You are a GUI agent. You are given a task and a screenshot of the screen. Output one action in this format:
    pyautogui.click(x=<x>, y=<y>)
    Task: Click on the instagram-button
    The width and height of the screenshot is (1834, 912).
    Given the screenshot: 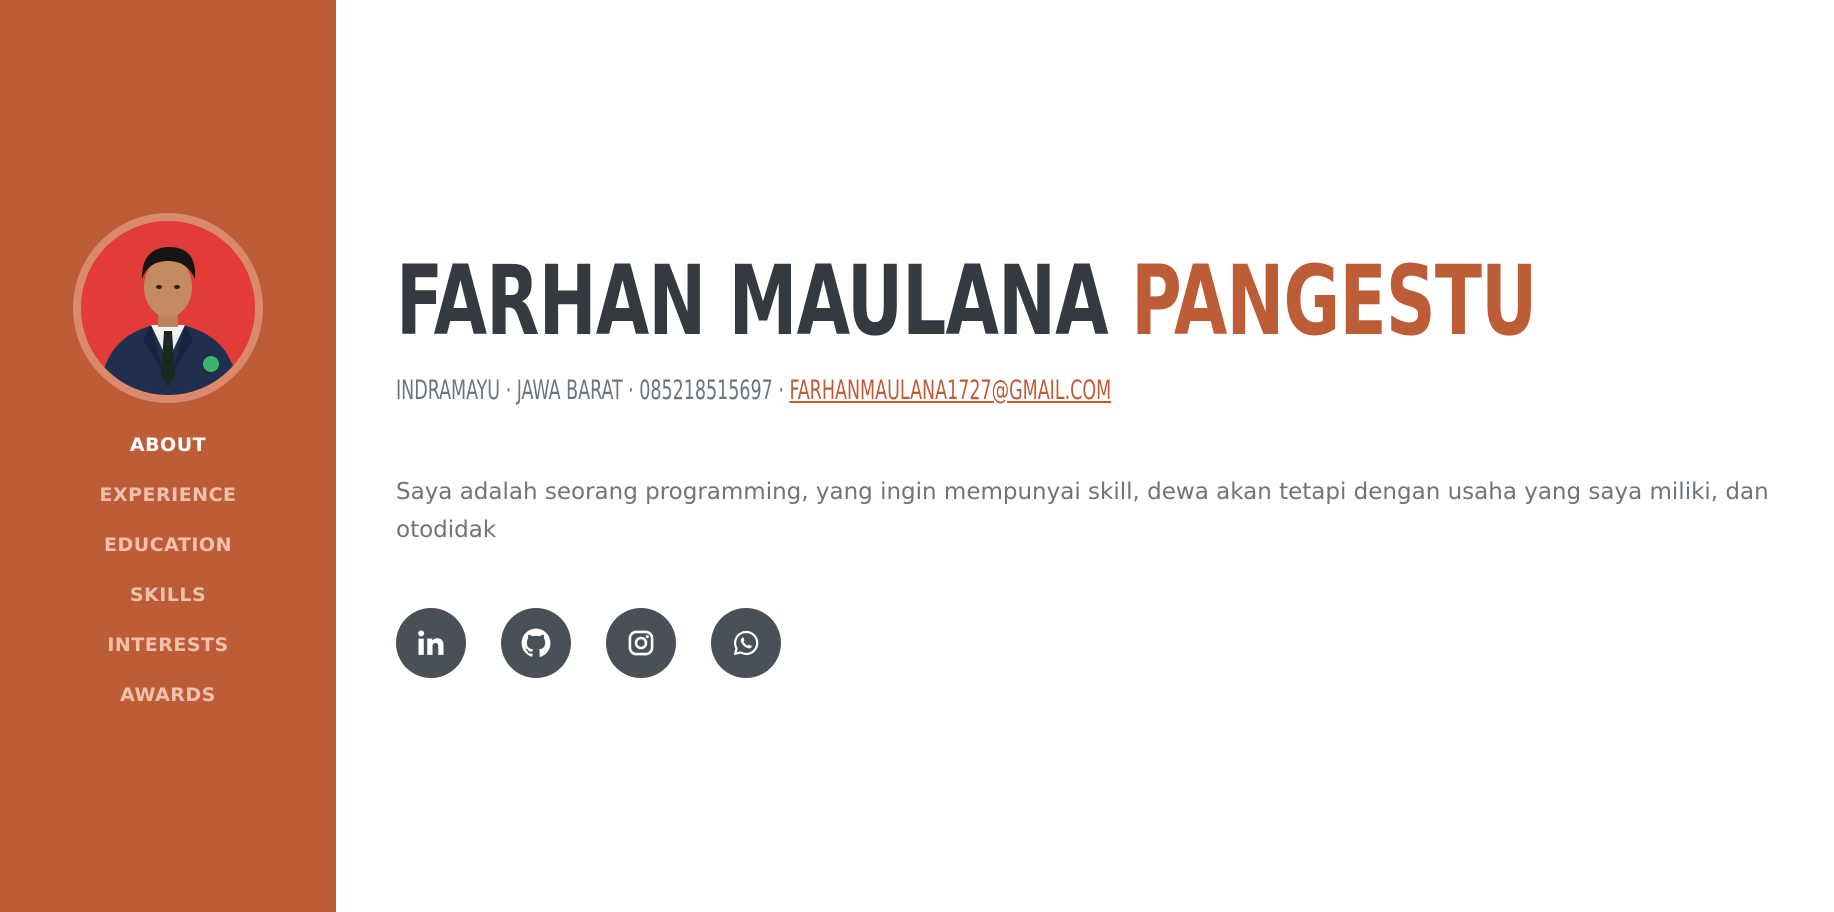 What is the action you would take?
    pyautogui.click(x=641, y=643)
    